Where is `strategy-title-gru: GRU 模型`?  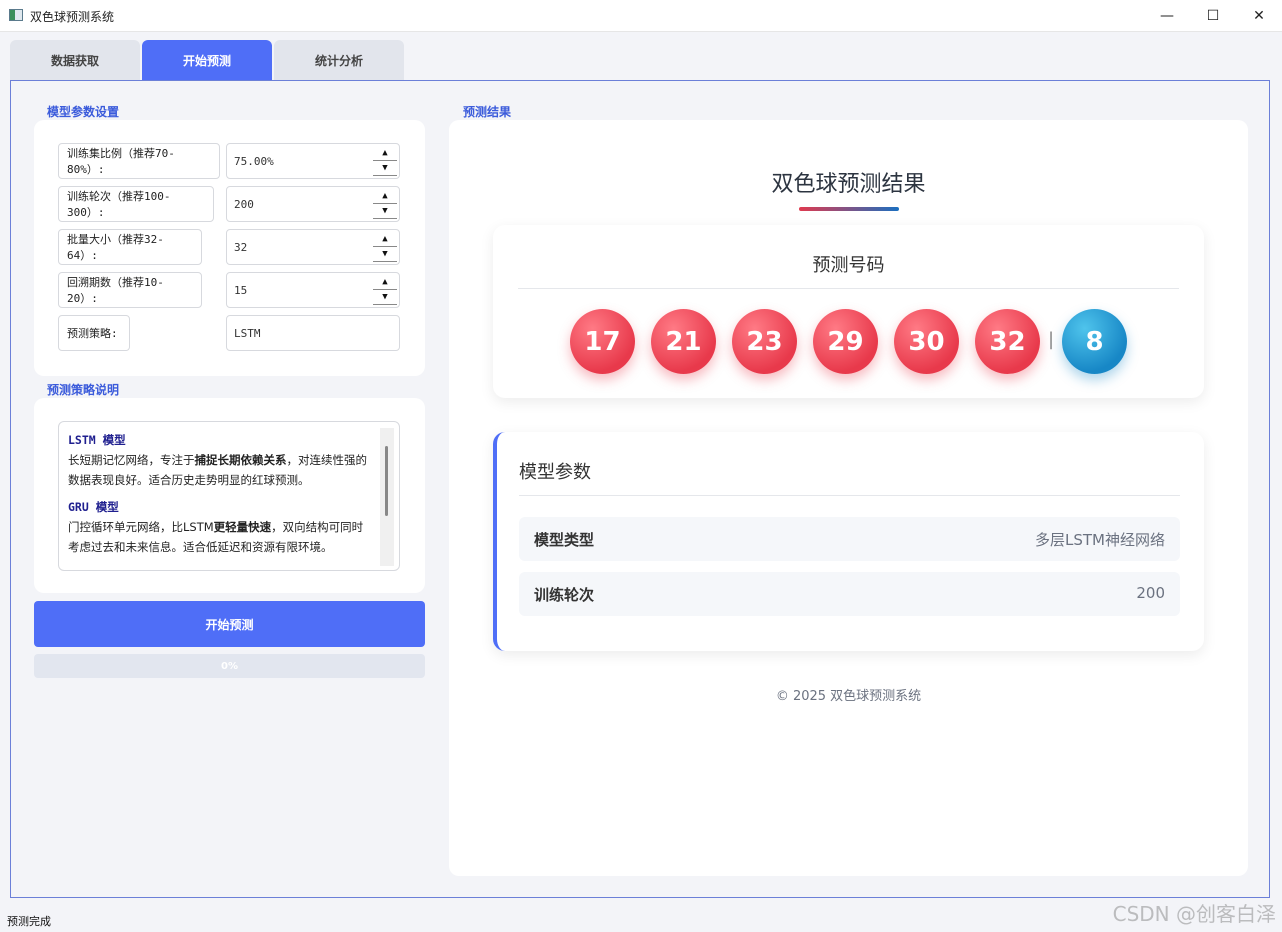 strategy-title-gru: GRU 模型 is located at coordinates (93, 507).